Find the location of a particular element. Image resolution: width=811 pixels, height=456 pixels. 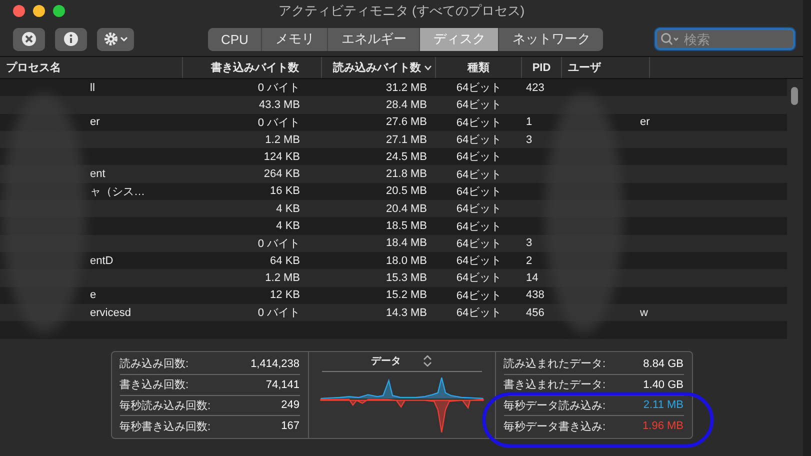

table-cell-text: 21.8 MB is located at coordinates (406, 174).